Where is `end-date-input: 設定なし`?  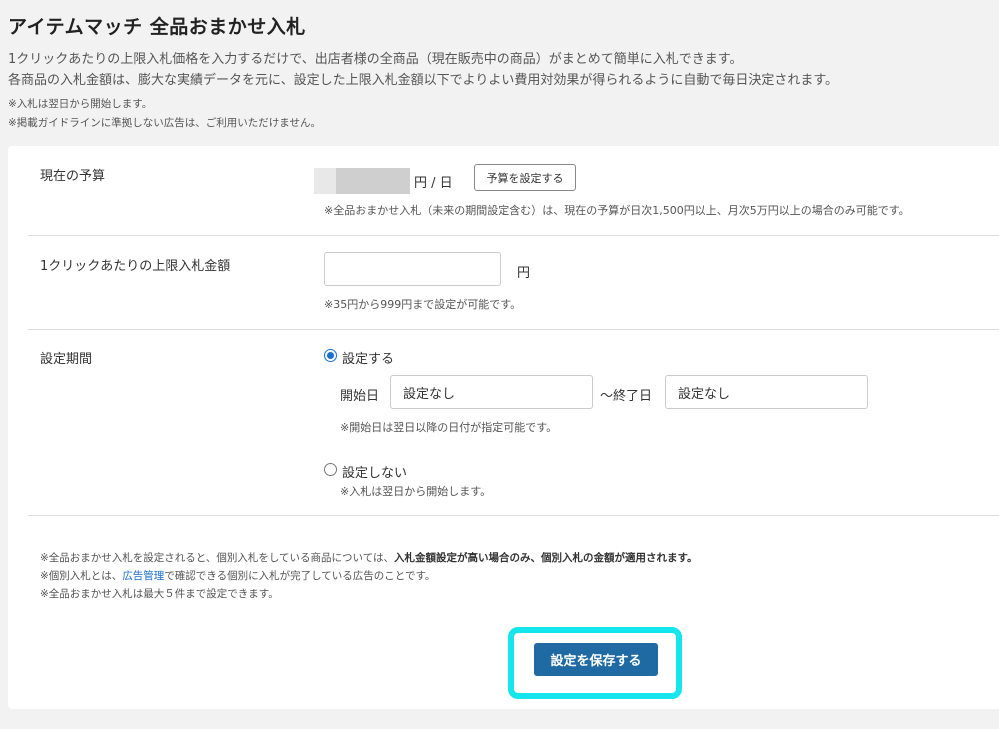 end-date-input: 設定なし is located at coordinates (766, 392).